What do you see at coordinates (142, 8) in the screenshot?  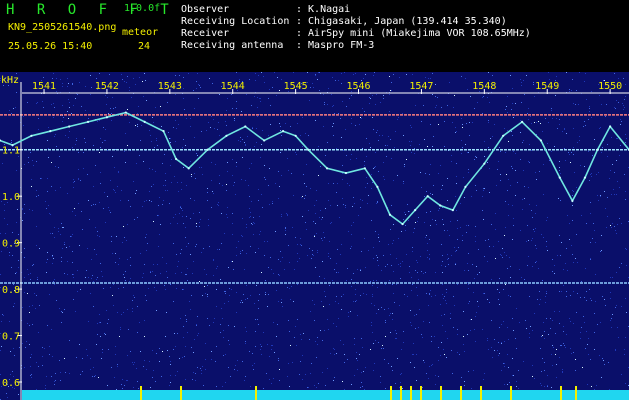 I see `app-version: 1.0.0f` at bounding box center [142, 8].